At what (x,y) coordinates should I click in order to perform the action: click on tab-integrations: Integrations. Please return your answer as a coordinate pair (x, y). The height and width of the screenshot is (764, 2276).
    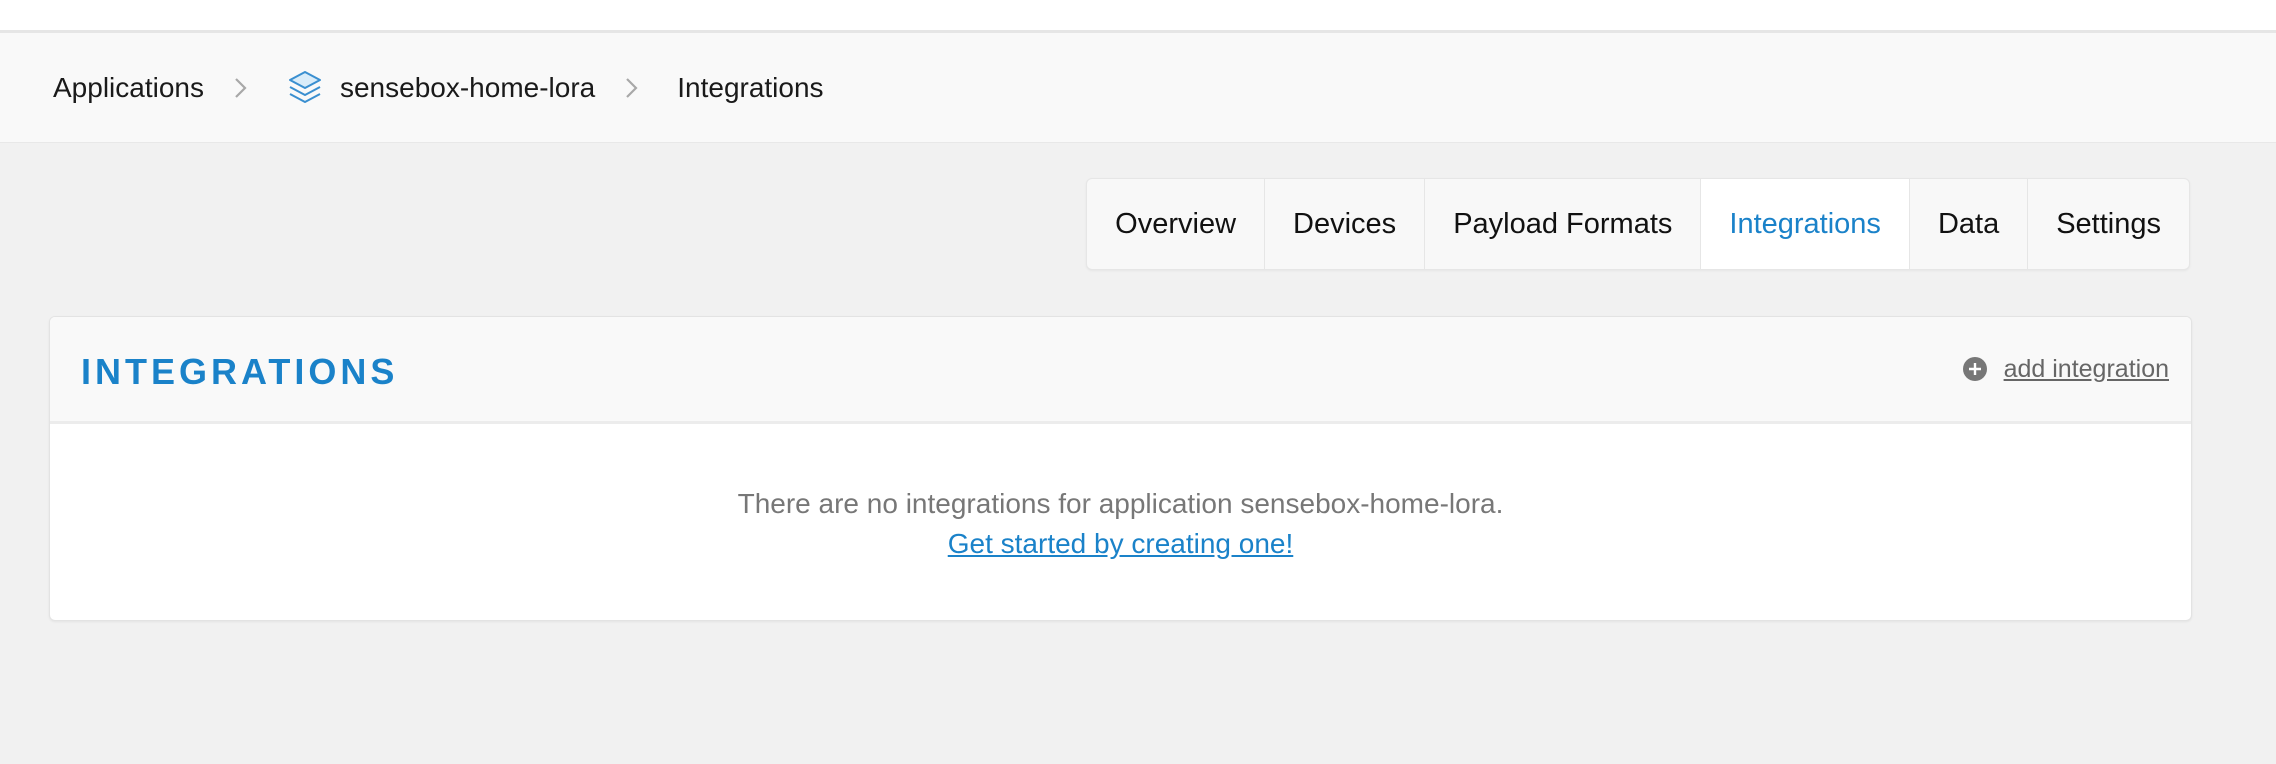
    Looking at the image, I should click on (1805, 224).